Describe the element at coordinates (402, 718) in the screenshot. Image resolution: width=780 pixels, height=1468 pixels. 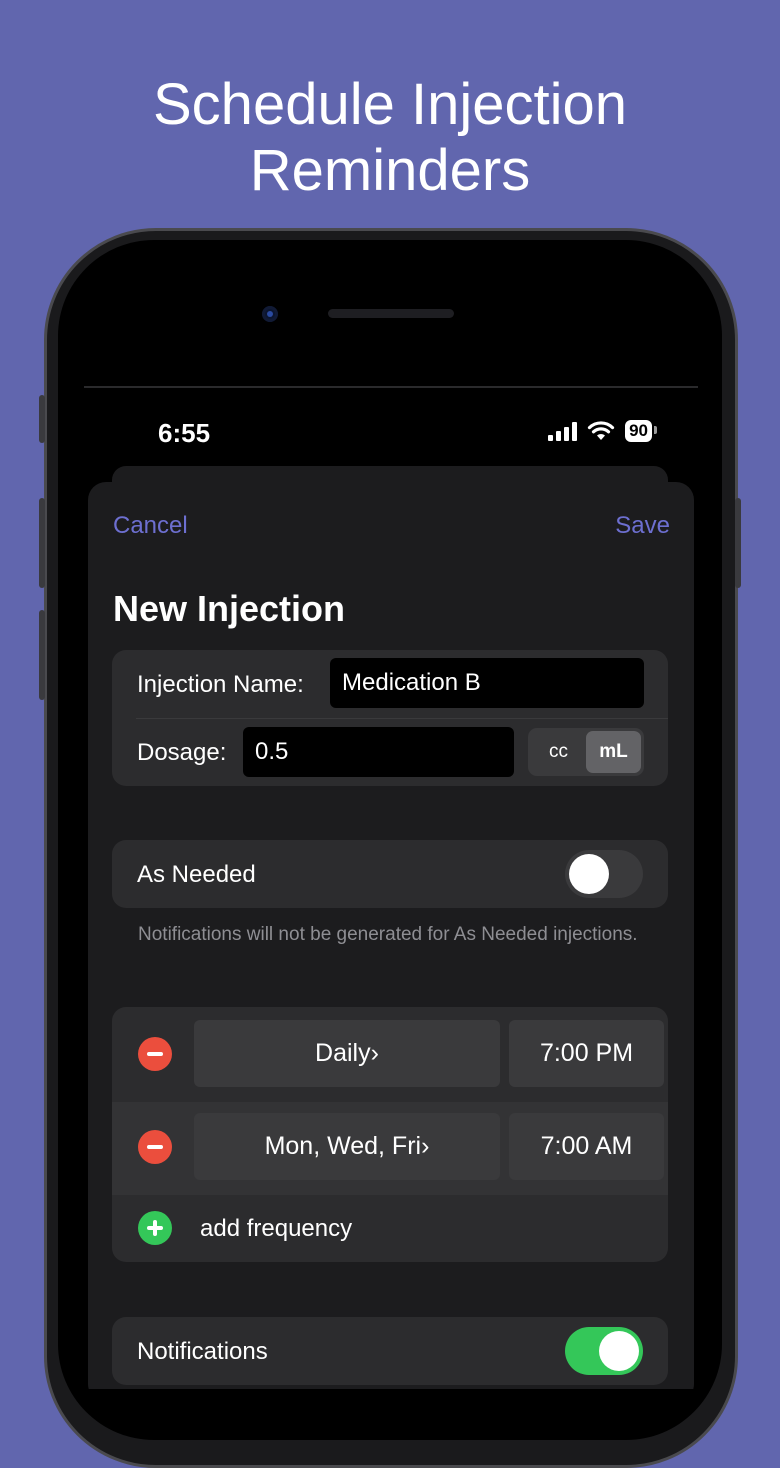
I see `row-divider` at that location.